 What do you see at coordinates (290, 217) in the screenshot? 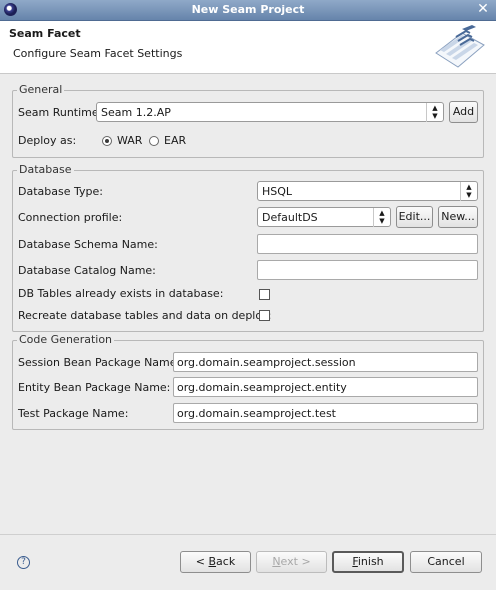
I see `connection-profile-value: DefaultDS` at bounding box center [290, 217].